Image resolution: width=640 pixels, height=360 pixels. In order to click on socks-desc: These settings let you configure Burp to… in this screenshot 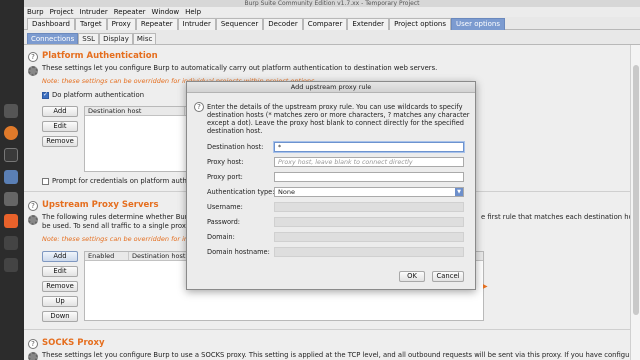, I will do `click(336, 355)`.